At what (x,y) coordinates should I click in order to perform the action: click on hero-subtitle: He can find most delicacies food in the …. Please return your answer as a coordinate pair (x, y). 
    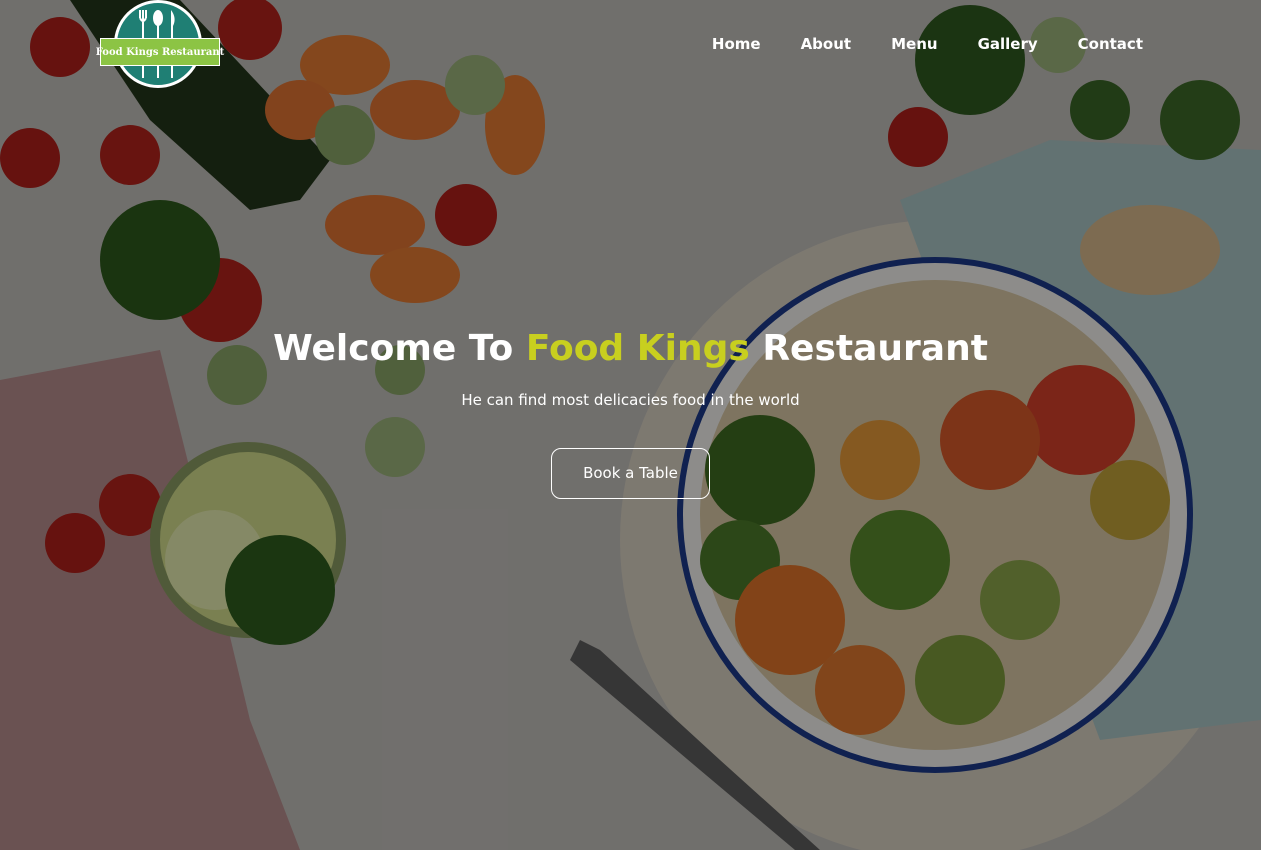
    Looking at the image, I should click on (630, 400).